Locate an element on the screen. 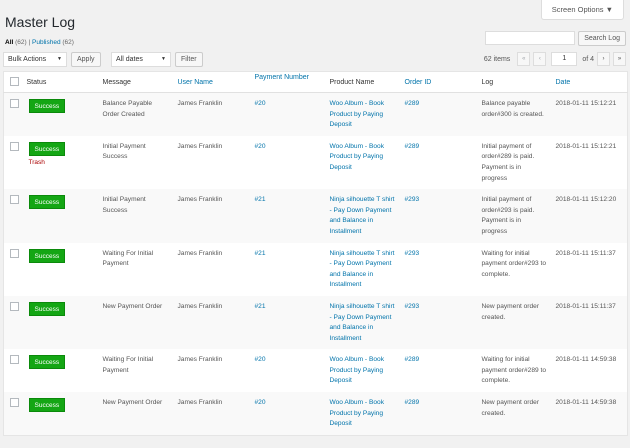 The height and width of the screenshot is (448, 630). filter-published-count: (62) is located at coordinates (68, 42).